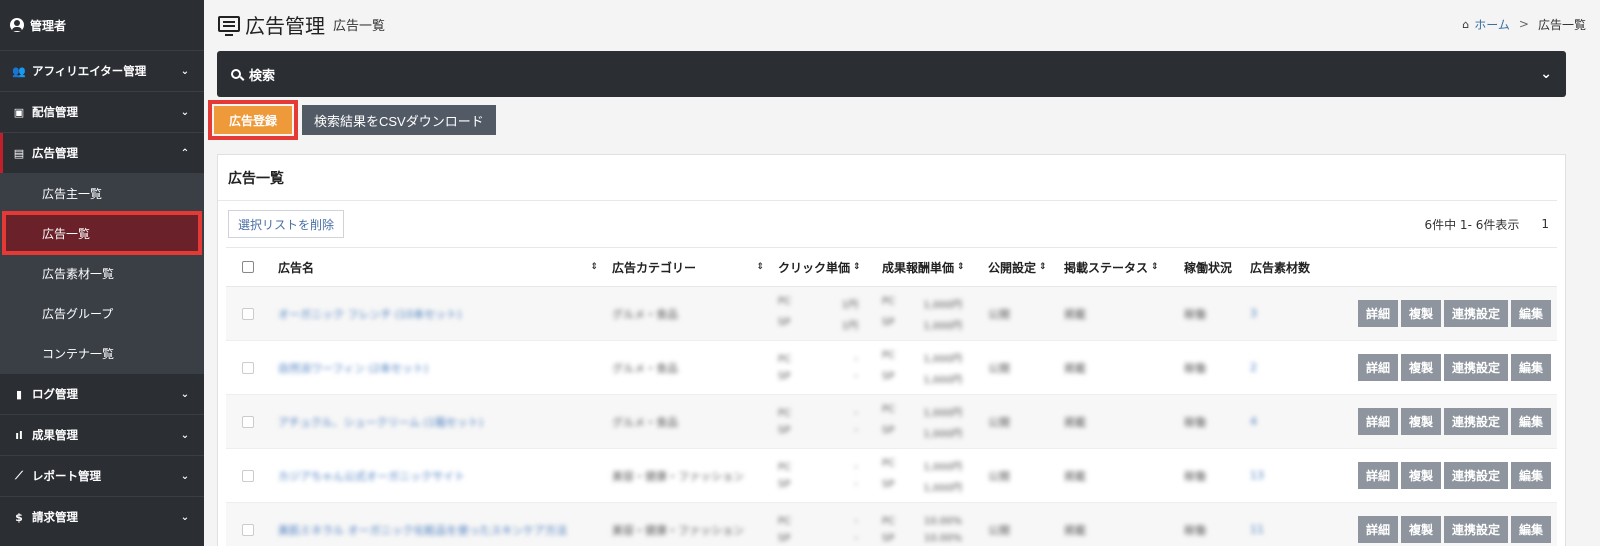  Describe the element at coordinates (102, 393) in the screenshot. I see `sidebar-item-log: ▮ ログ管理 ⌄` at that location.